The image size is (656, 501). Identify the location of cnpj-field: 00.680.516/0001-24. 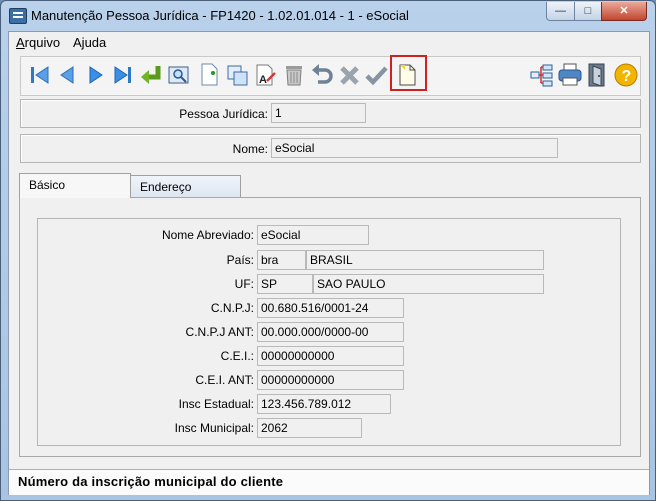
(330, 308).